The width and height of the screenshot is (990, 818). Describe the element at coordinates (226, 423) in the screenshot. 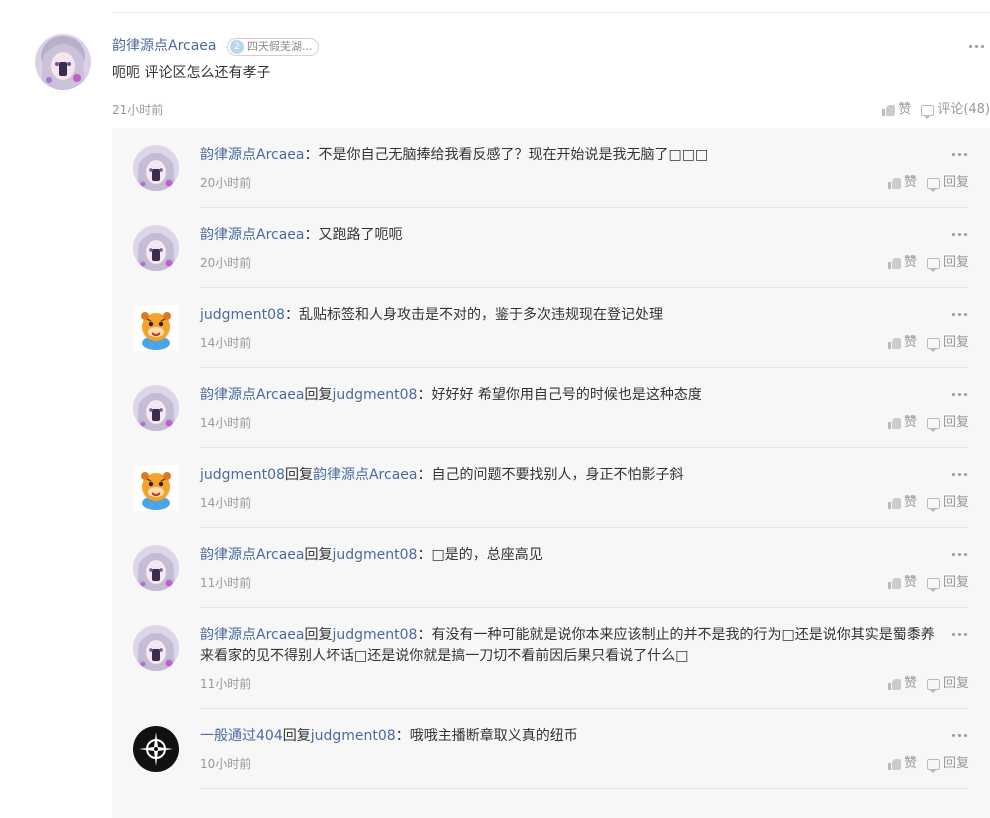

I see `reply-time: 14小时前` at that location.